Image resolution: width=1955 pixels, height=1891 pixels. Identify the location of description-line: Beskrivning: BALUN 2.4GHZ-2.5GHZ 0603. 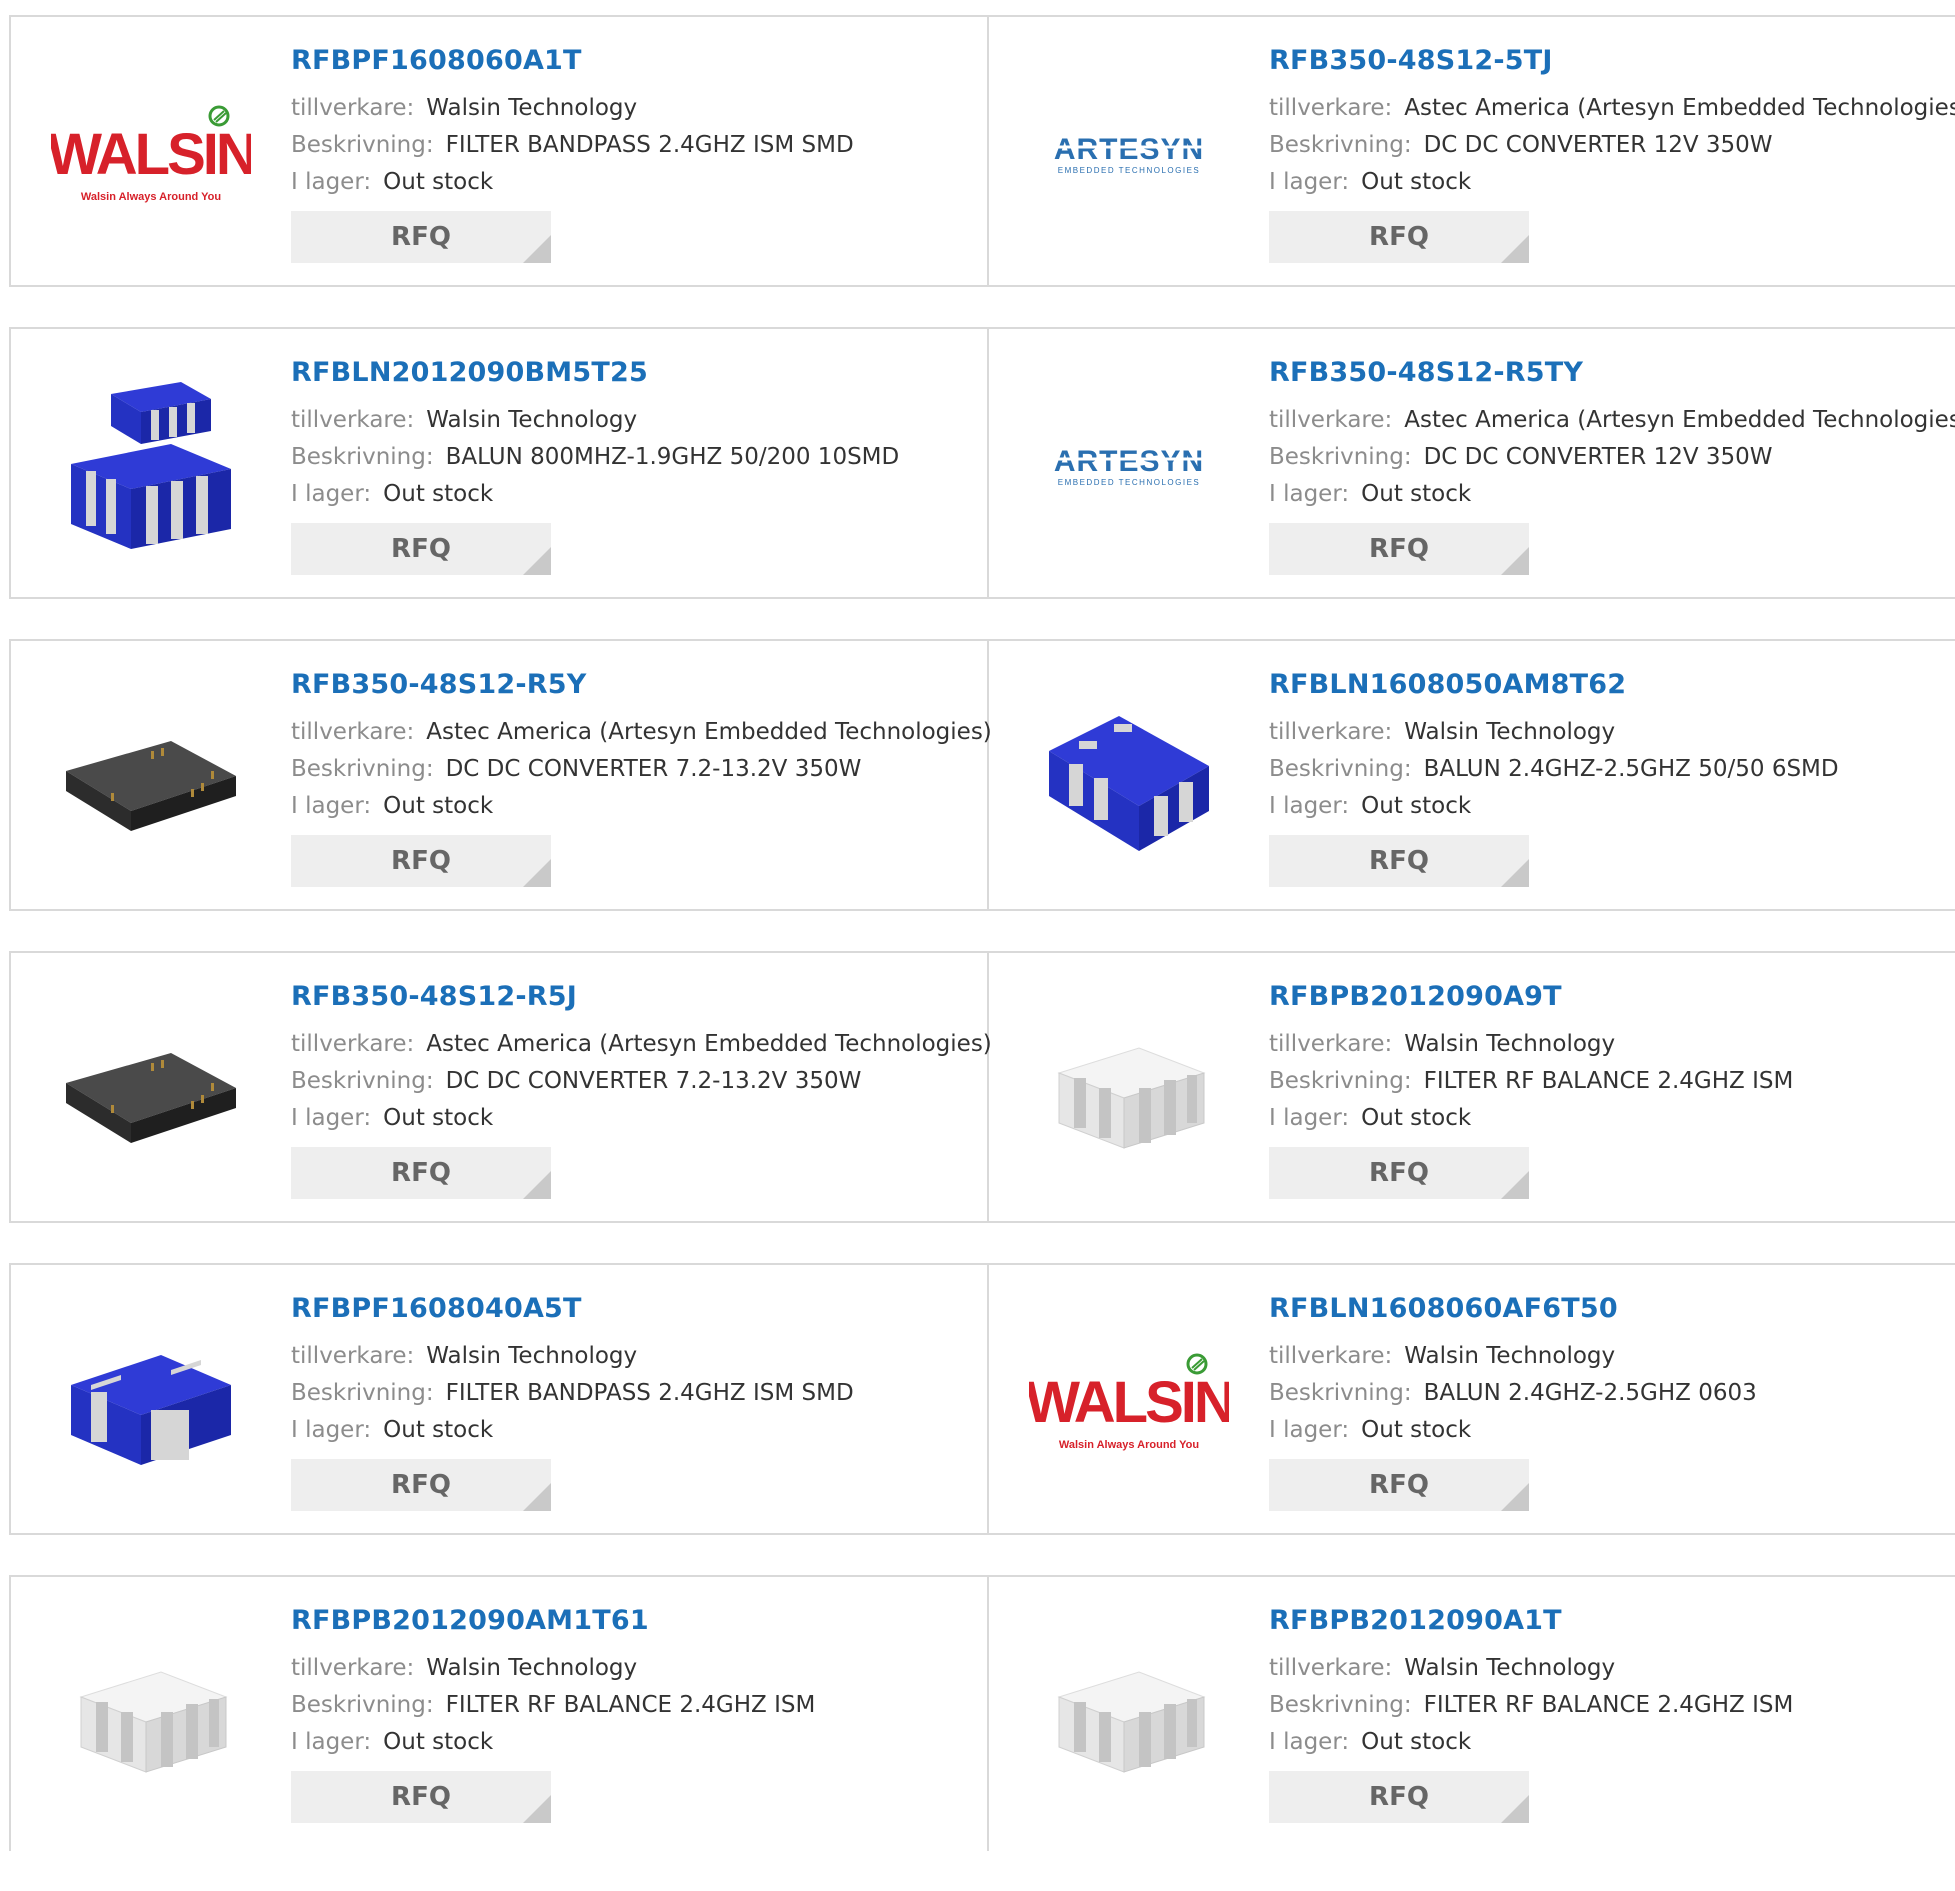
(1513, 1393).